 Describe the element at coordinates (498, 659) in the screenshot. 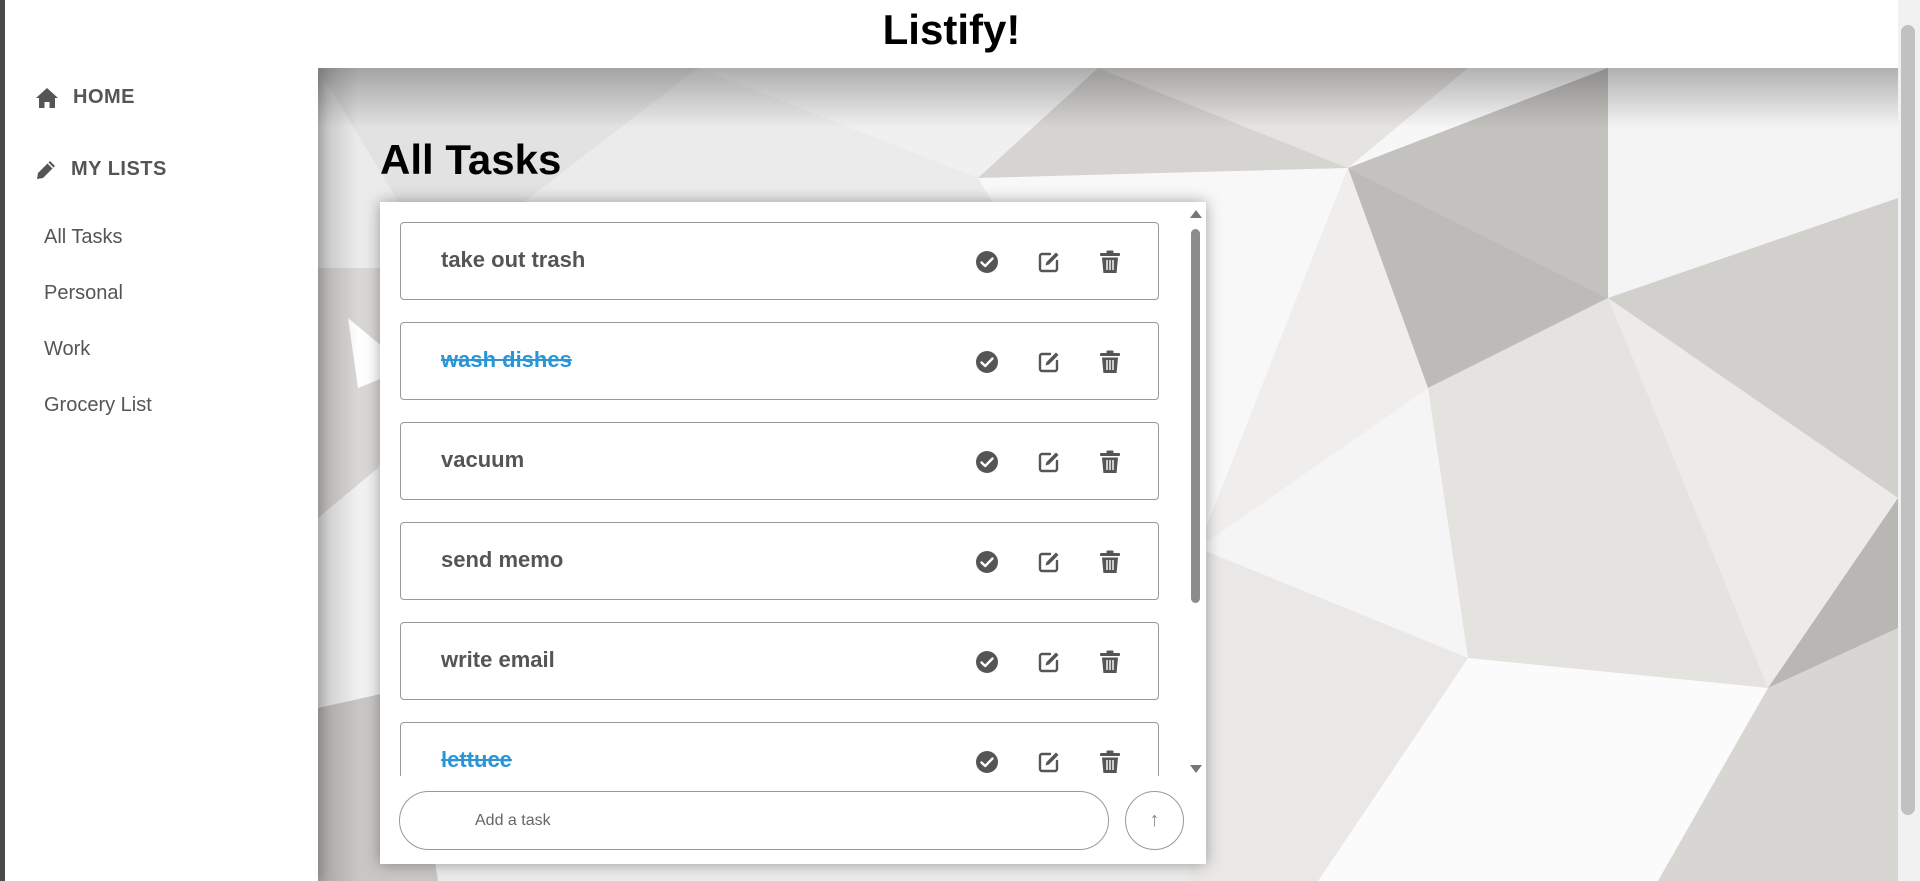

I see `task-text: write email` at that location.